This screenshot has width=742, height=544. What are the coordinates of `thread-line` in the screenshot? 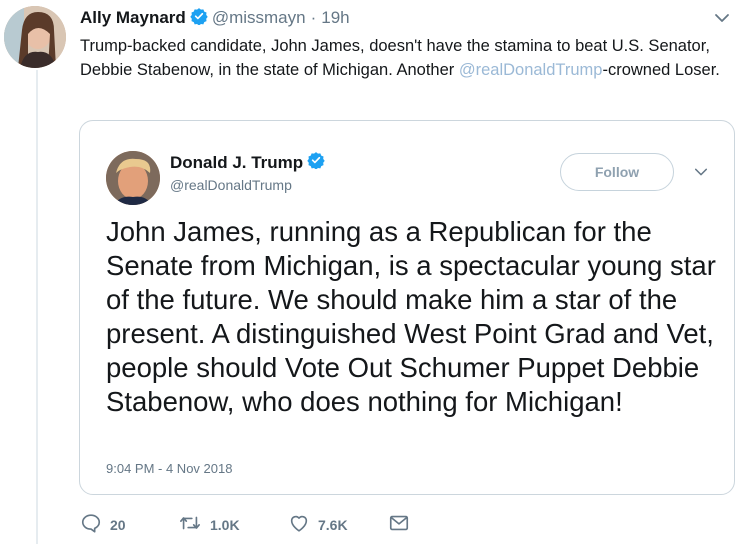 It's located at (37, 307).